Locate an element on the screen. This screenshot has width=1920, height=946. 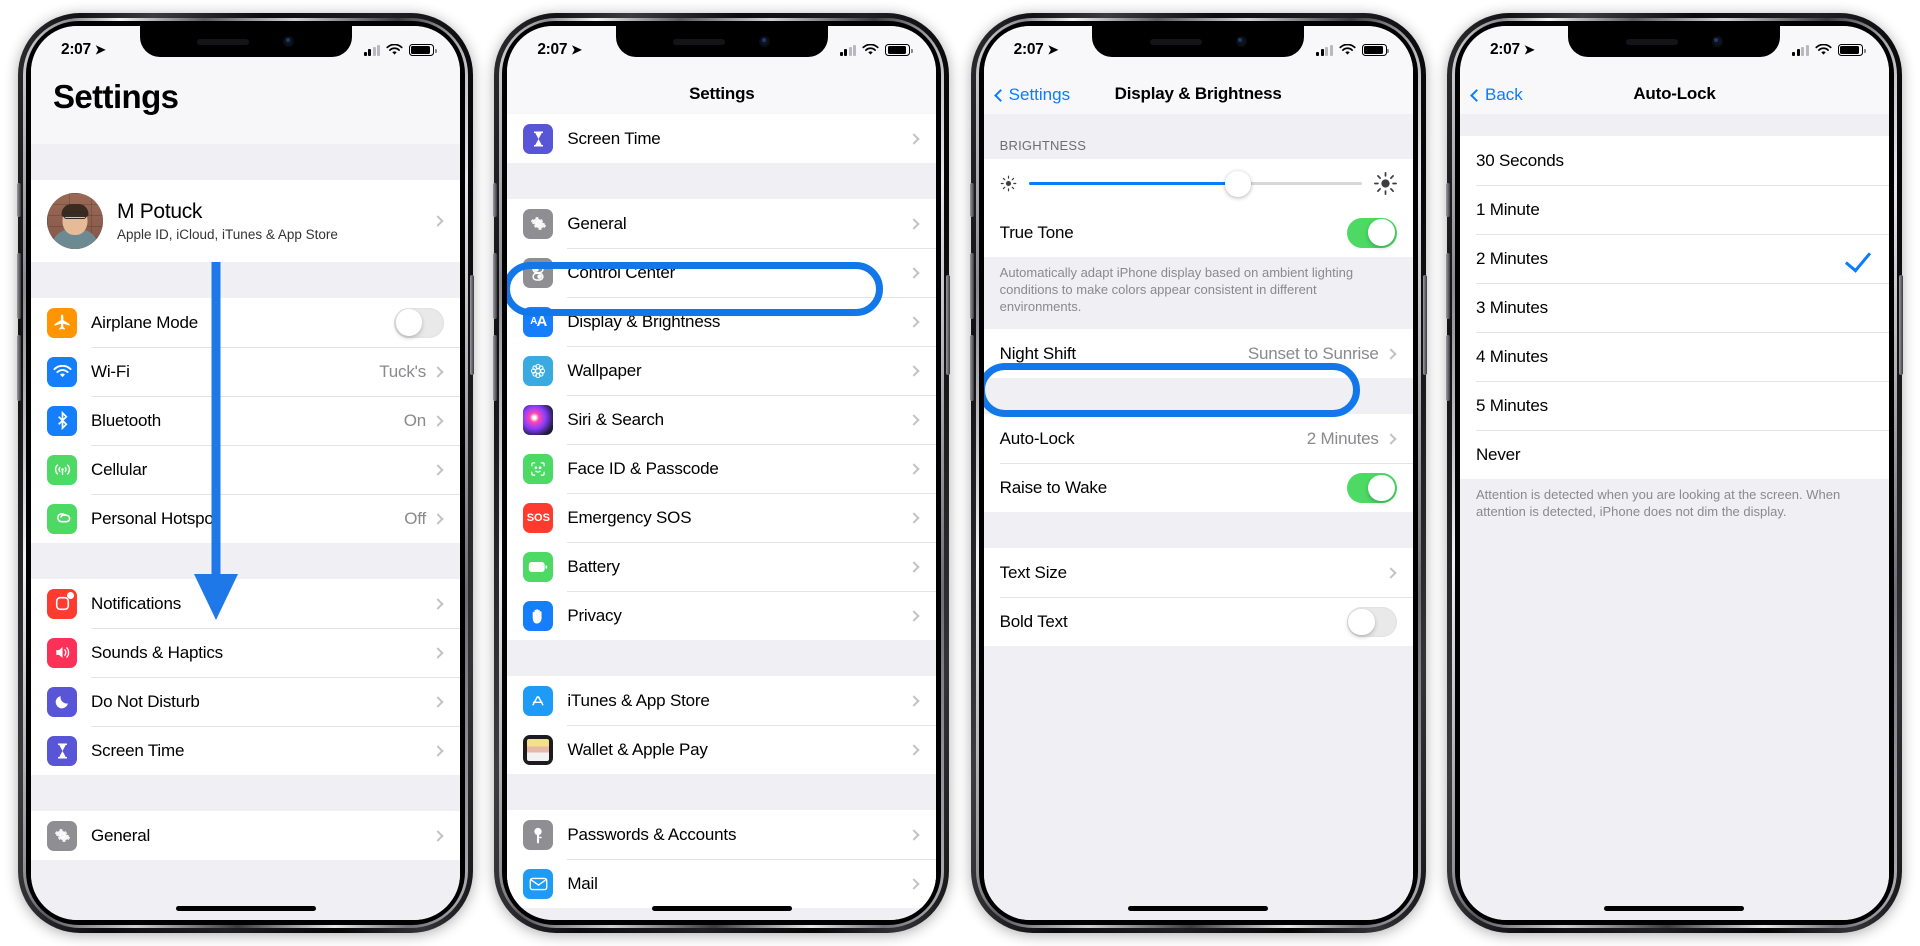
row-label: General is located at coordinates (121, 835).